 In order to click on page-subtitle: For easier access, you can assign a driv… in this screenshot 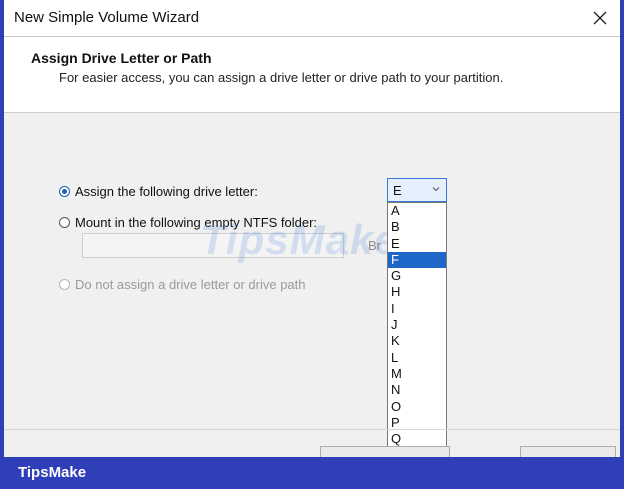, I will do `click(281, 77)`.